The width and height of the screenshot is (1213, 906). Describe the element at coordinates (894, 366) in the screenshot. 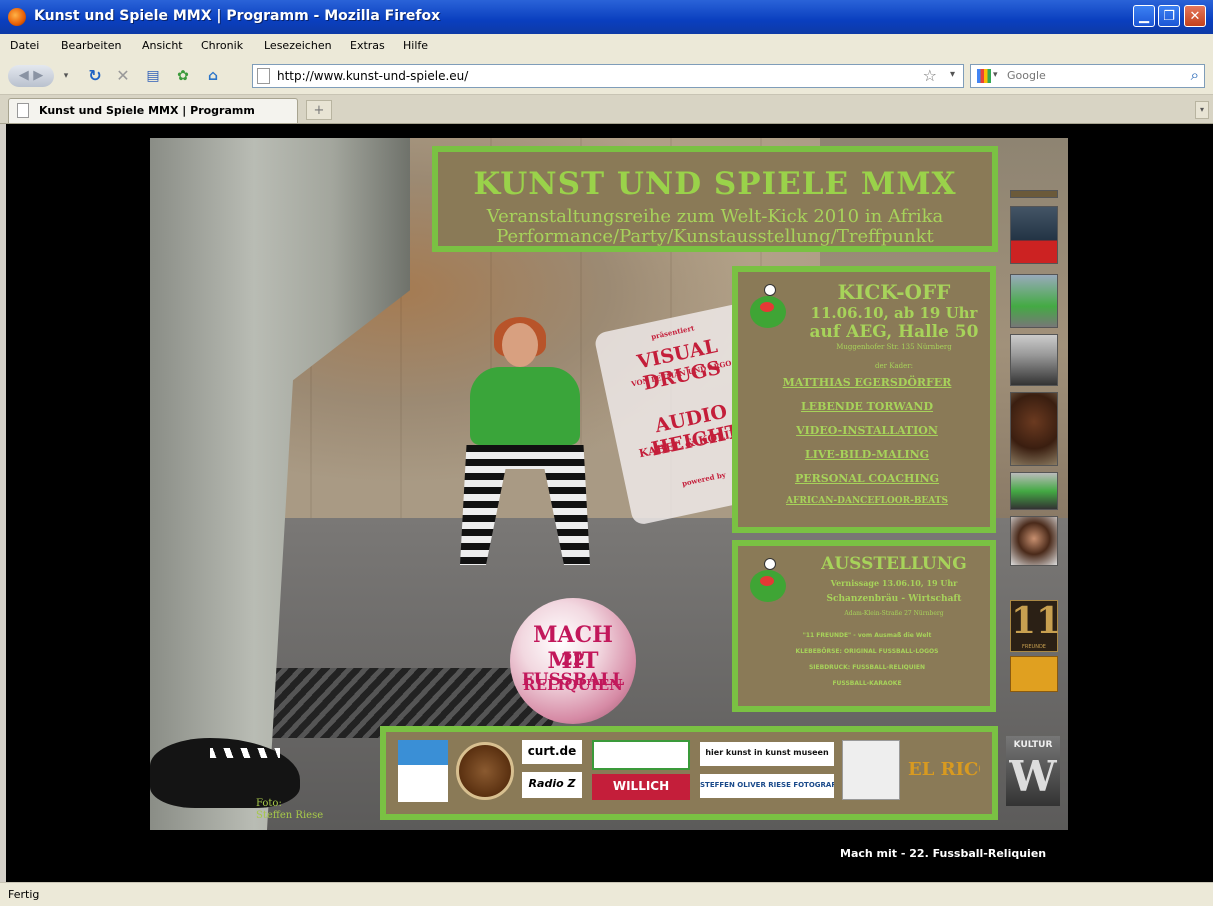

I see `kickoff-intro: der Kader:` at that location.